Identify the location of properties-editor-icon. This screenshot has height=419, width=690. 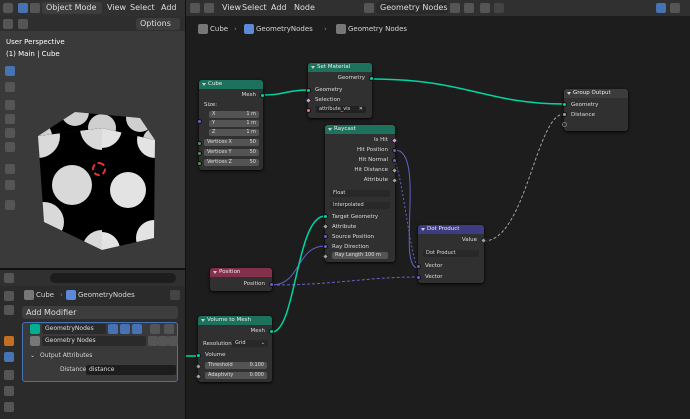
(9, 278).